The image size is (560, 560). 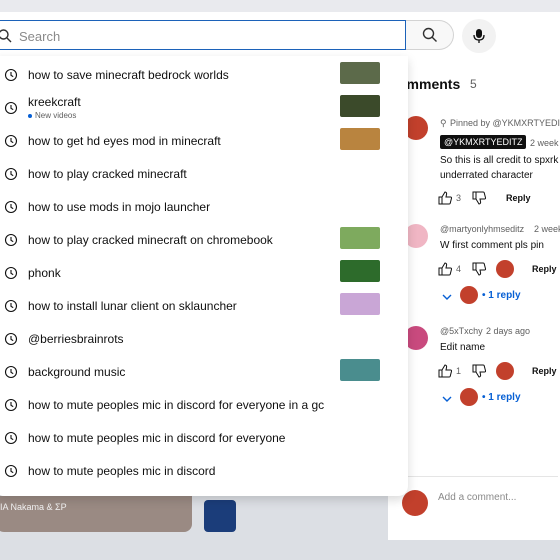 I want to click on voice-search-button, so click(x=479, y=36).